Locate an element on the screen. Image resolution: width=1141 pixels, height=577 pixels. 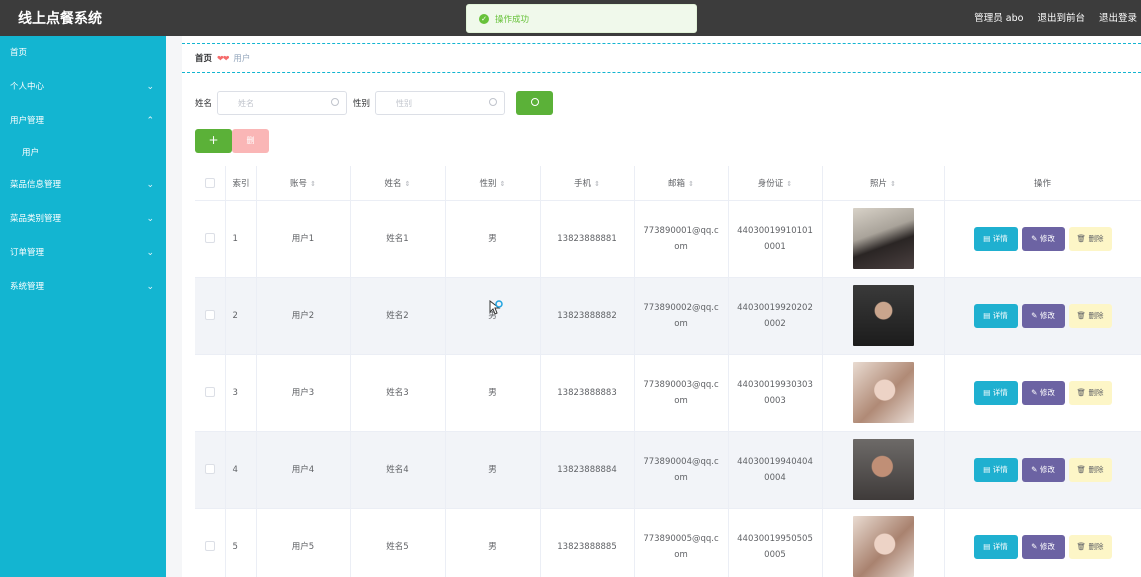
name-search-field is located at coordinates (282, 103).